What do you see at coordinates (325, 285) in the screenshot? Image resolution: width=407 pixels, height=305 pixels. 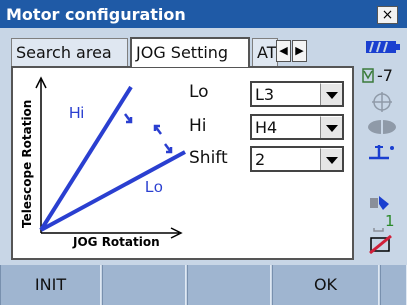 I see `ok-softkey: OK` at bounding box center [325, 285].